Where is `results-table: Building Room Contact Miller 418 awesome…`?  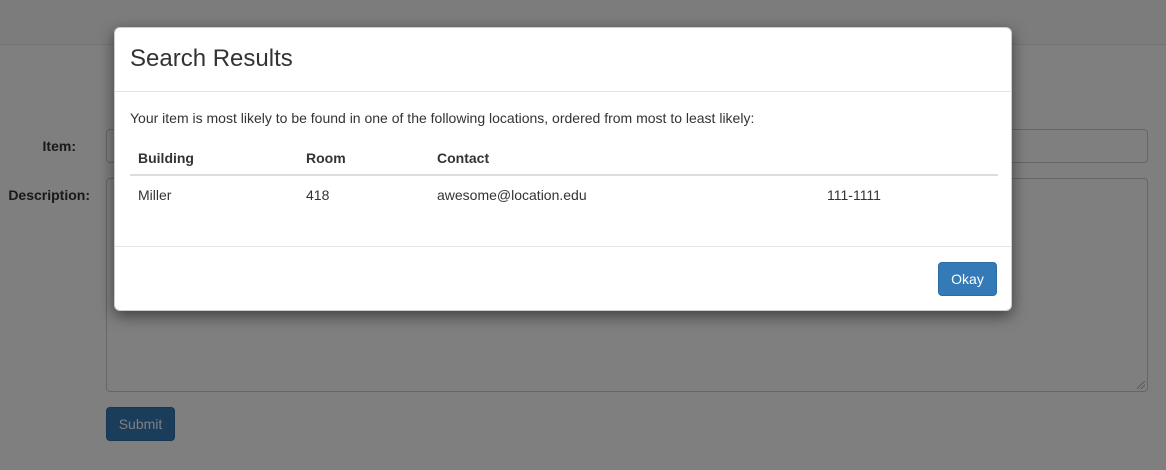 results-table: Building Room Contact Miller 418 awesome… is located at coordinates (564, 177).